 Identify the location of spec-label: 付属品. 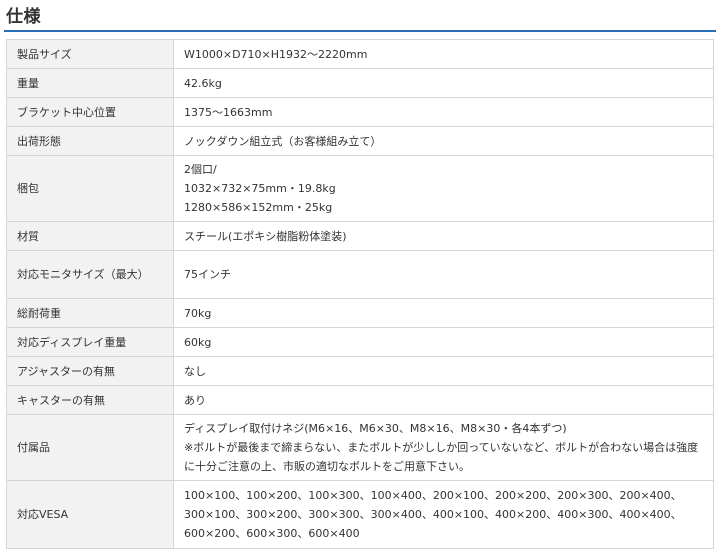
(90, 447).